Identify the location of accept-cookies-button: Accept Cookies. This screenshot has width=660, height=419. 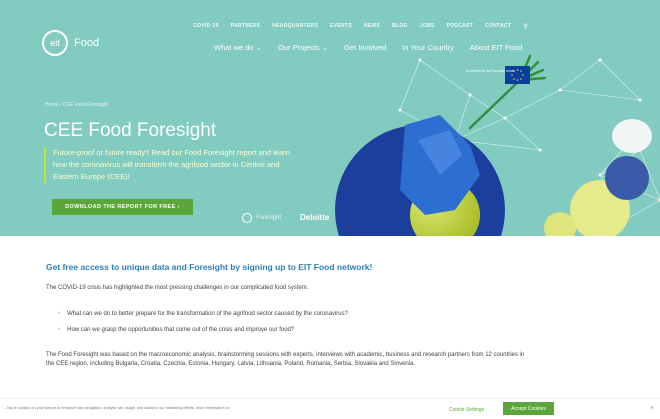
(528, 408).